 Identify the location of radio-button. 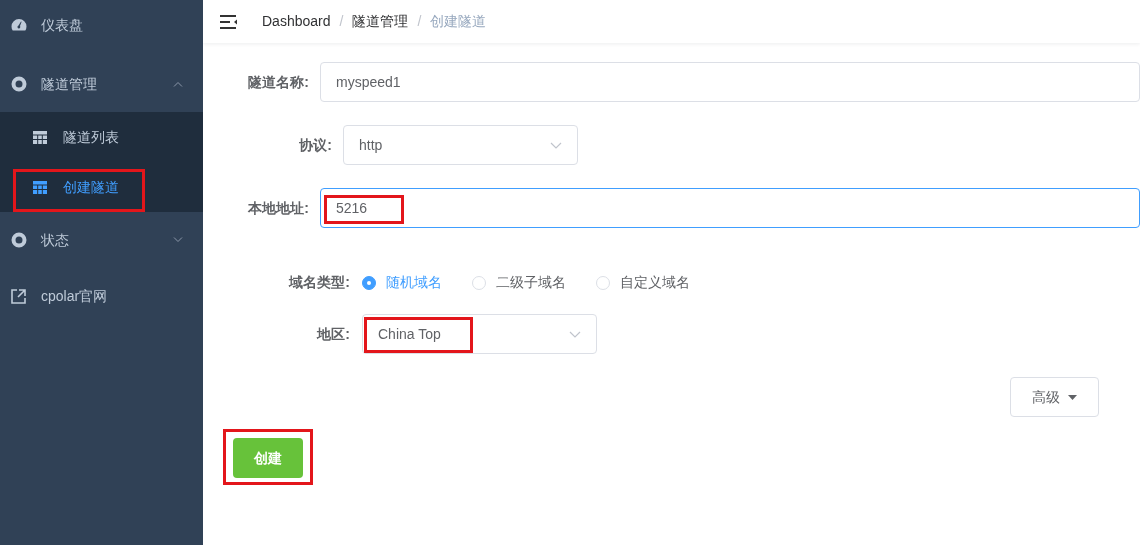
(369, 282).